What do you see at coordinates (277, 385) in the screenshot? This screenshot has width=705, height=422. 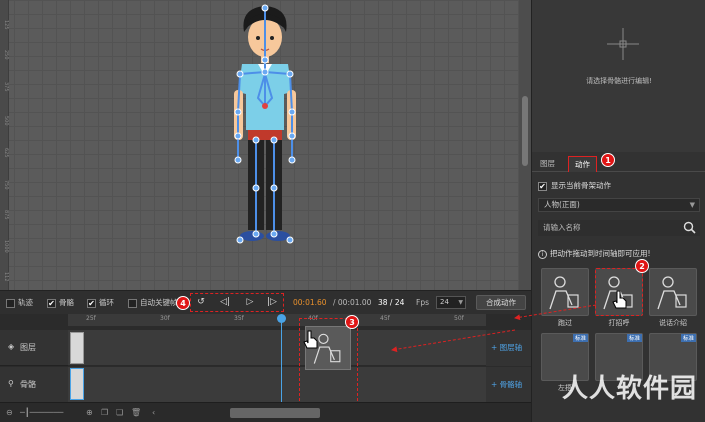 I see `track-body-bone` at bounding box center [277, 385].